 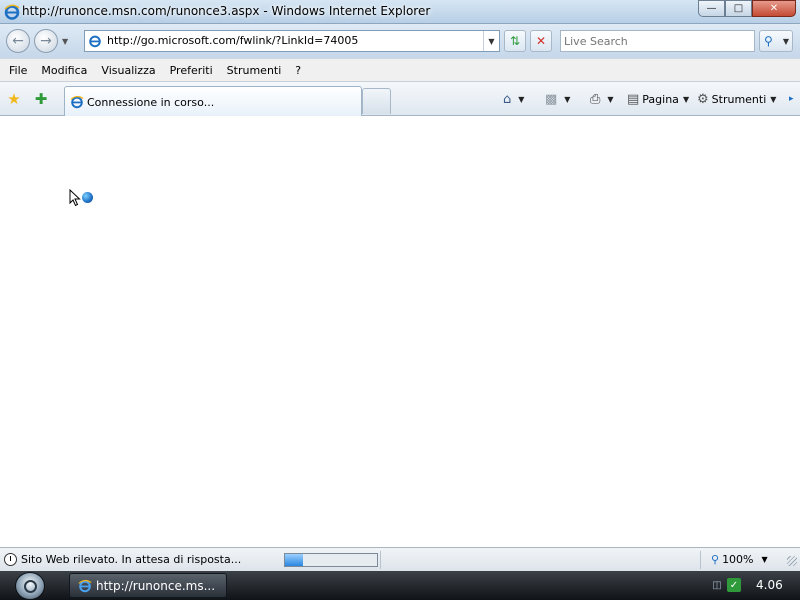 What do you see at coordinates (128, 70) in the screenshot?
I see `menu-view: Visualizza` at bounding box center [128, 70].